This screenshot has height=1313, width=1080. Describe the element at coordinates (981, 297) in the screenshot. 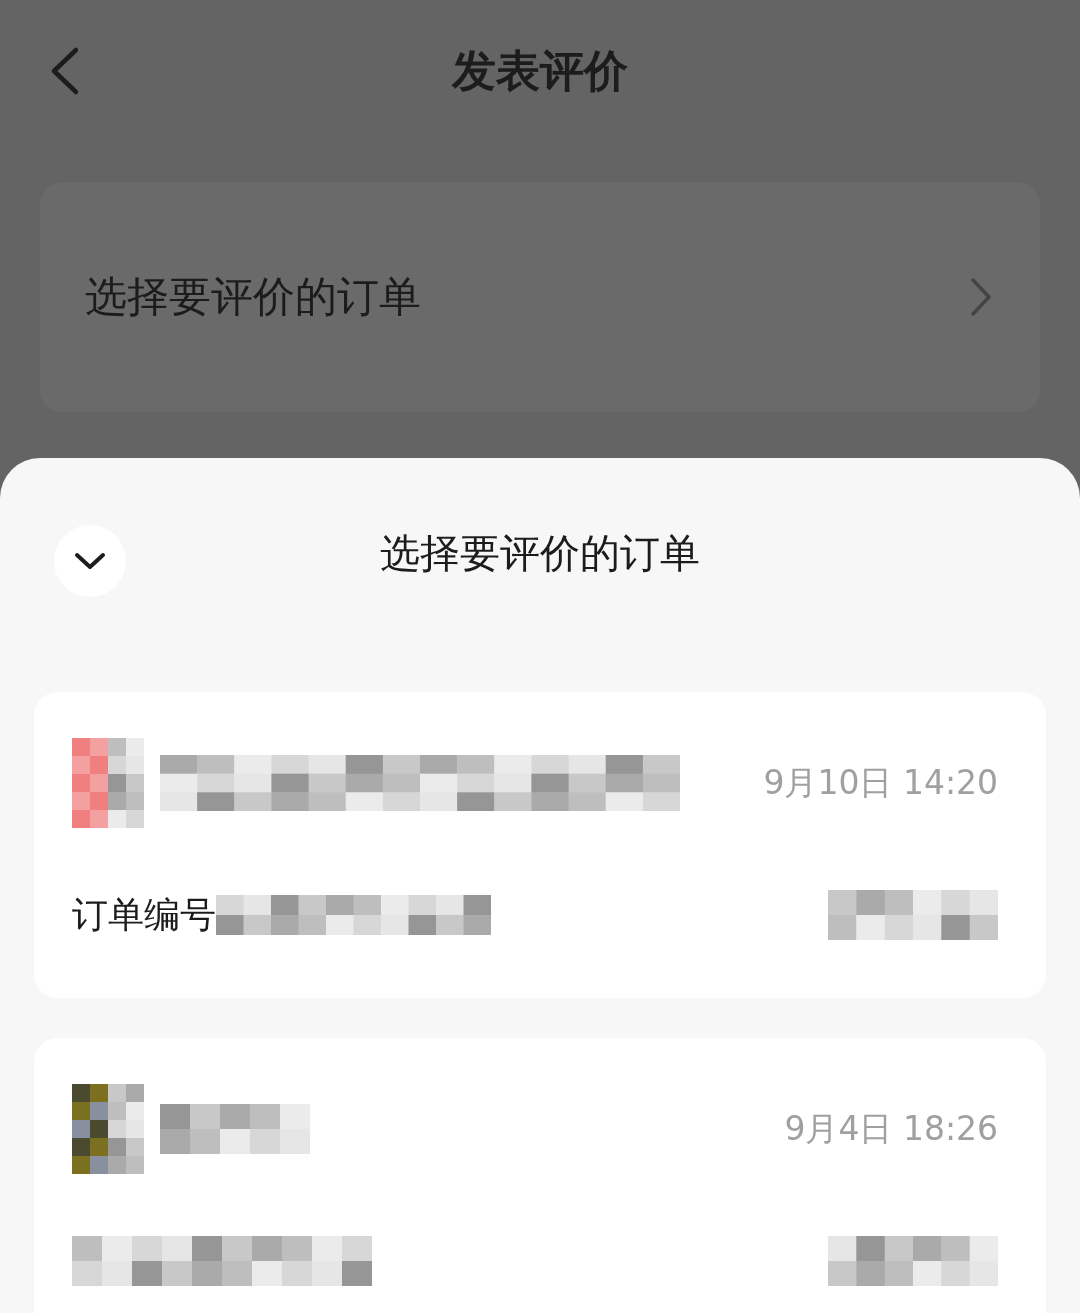

I see `chevron-right-icon` at that location.